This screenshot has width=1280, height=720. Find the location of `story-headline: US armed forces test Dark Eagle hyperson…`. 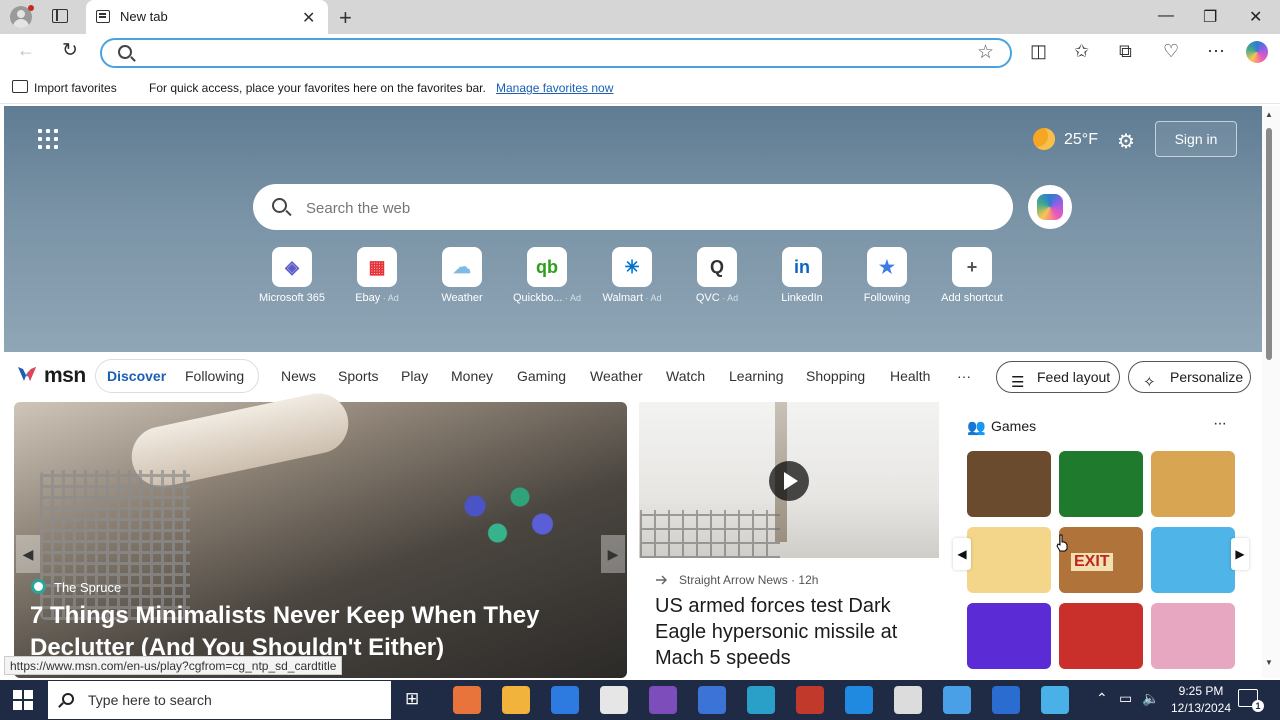

story-headline: US armed forces test Dark Eagle hyperson… is located at coordinates (790, 632).